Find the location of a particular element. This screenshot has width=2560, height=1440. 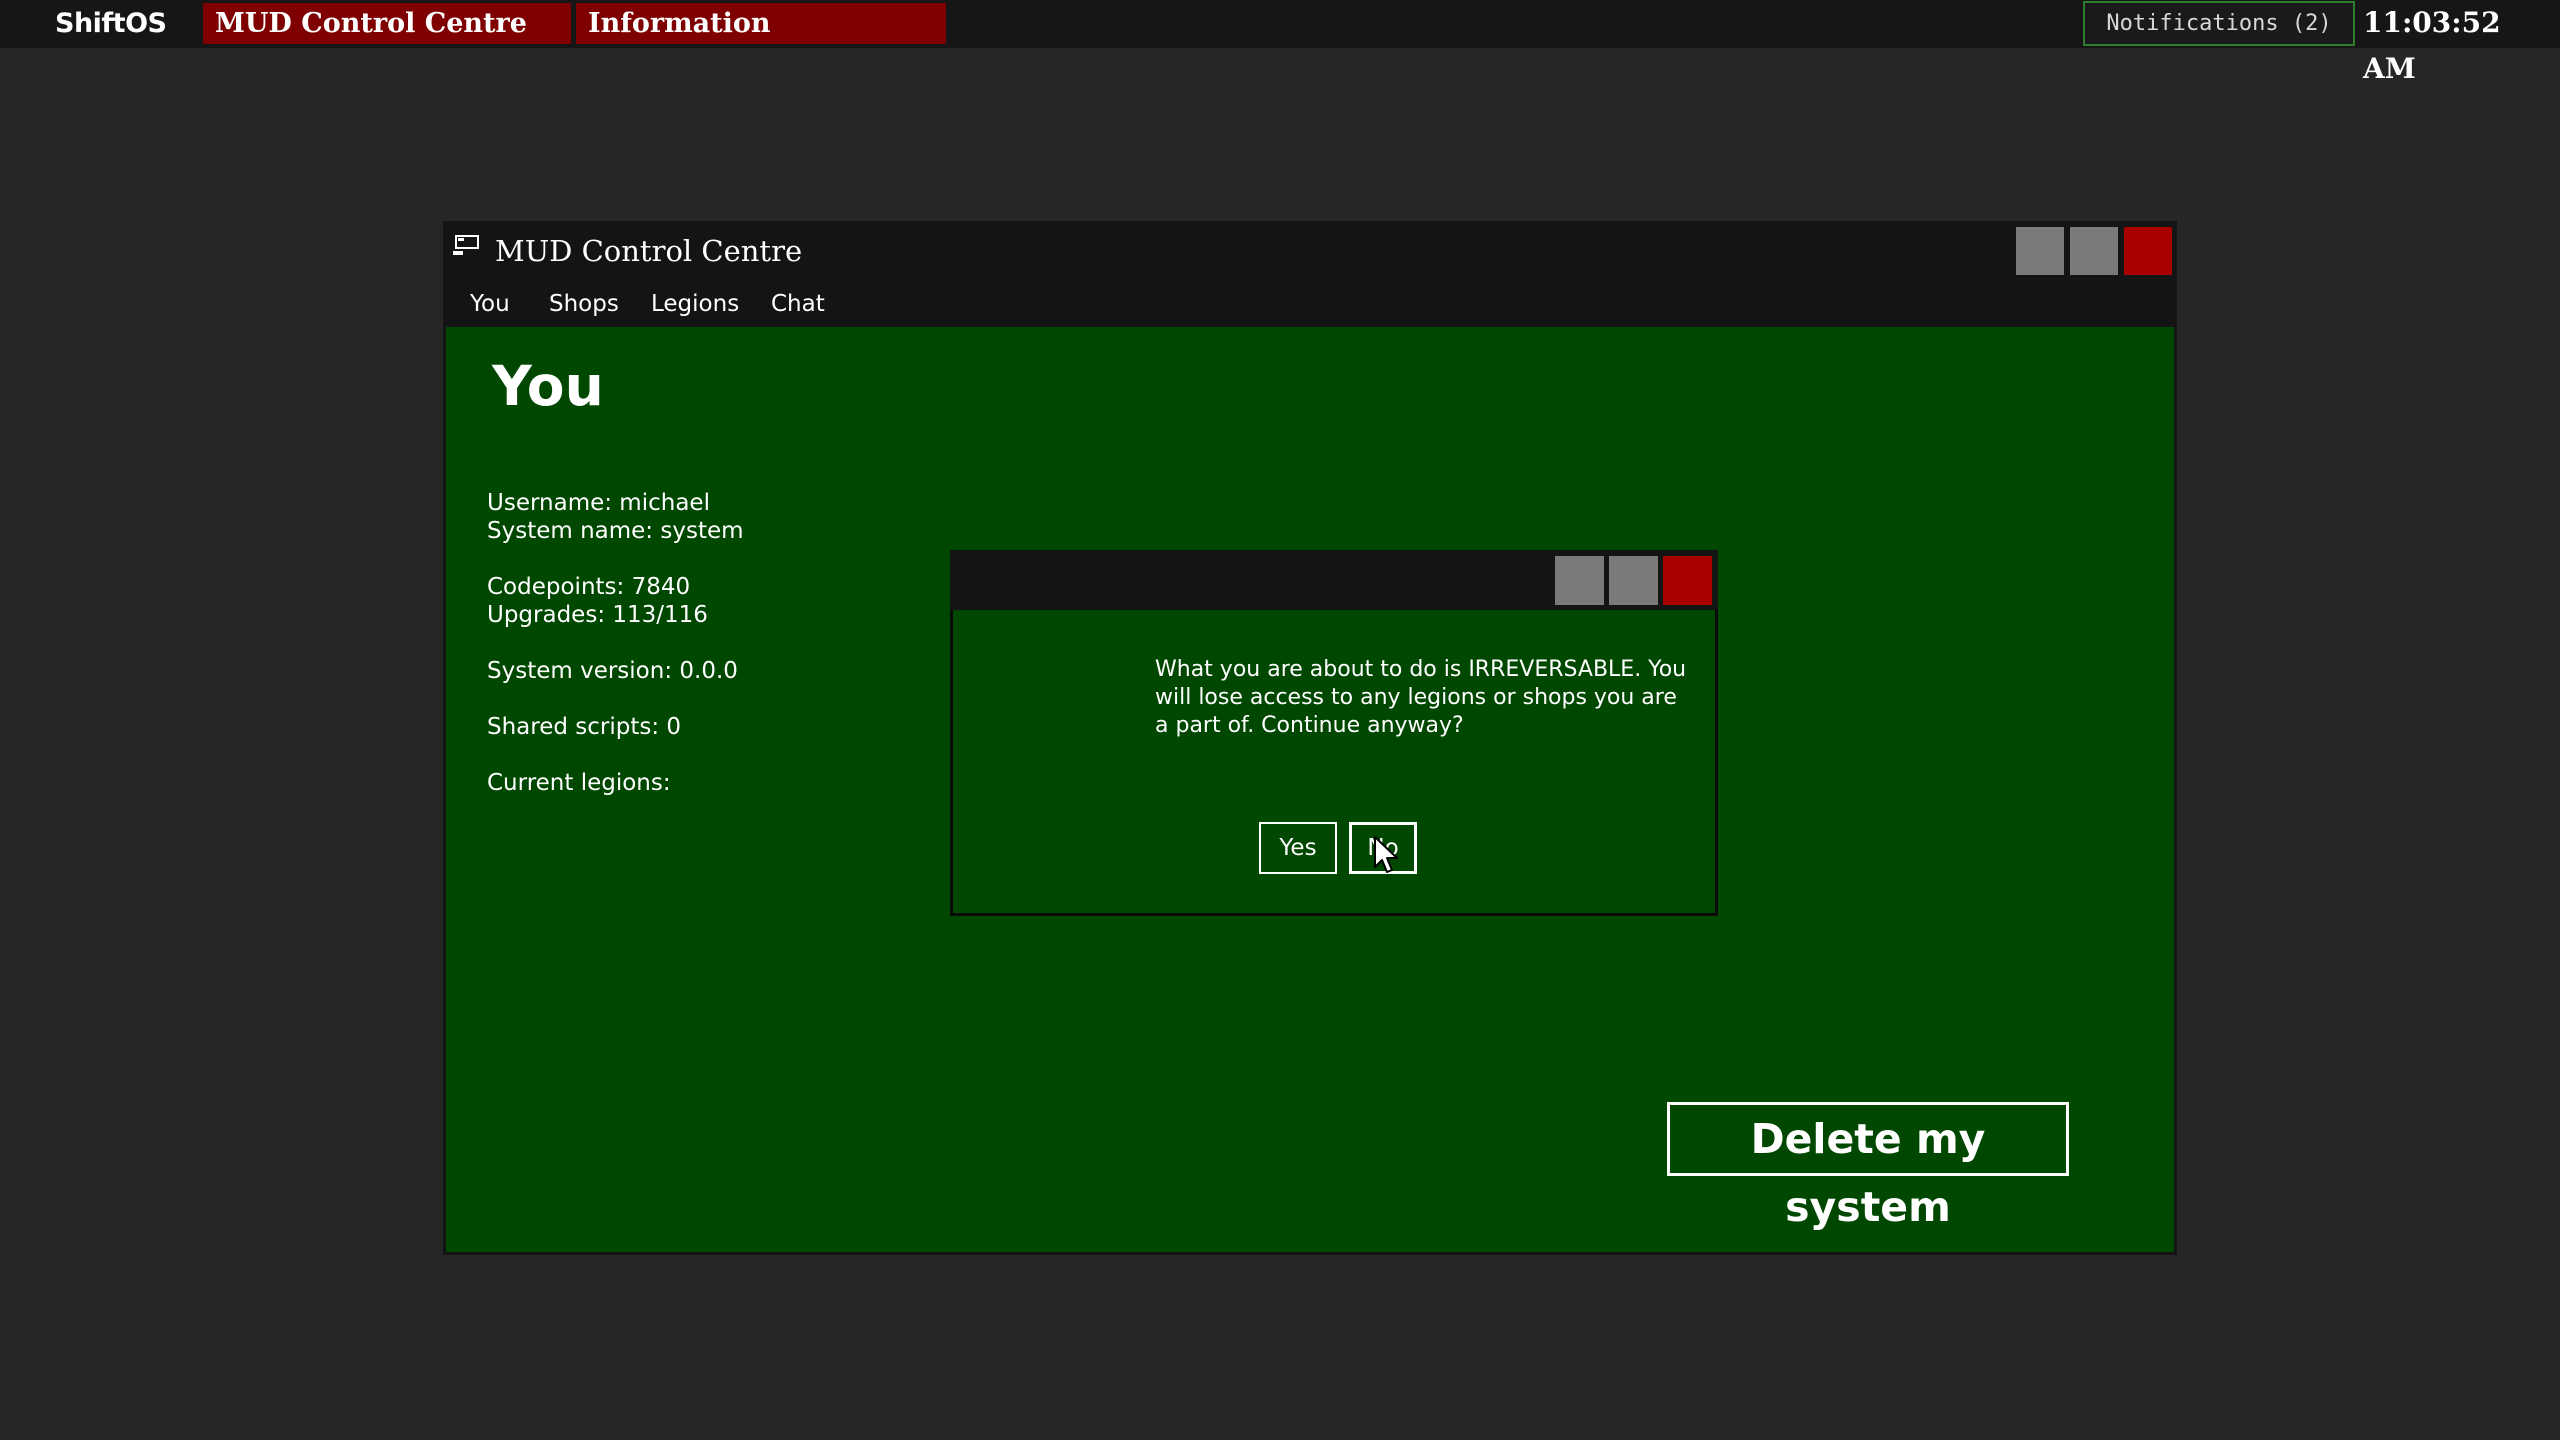

minimize-button is located at coordinates (2040, 251).